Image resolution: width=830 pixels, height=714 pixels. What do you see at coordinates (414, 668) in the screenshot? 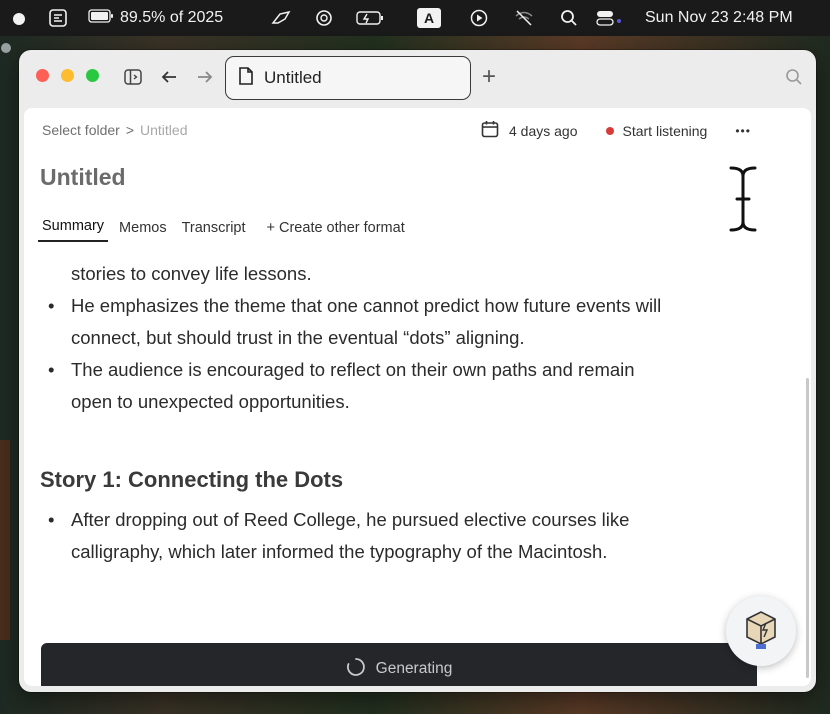
I see `generating-label: Generating` at bounding box center [414, 668].